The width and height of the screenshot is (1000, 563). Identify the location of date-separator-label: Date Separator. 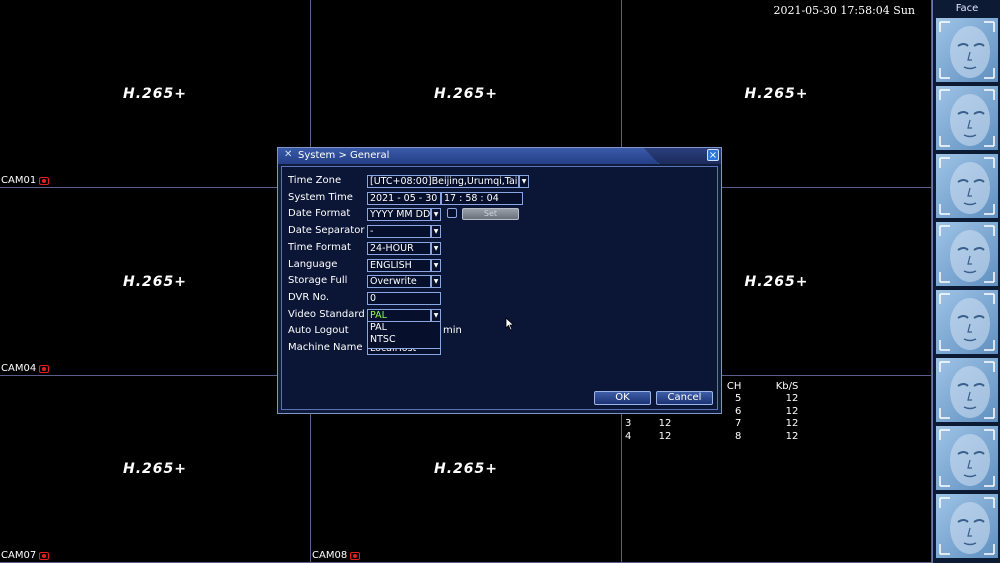
(326, 230).